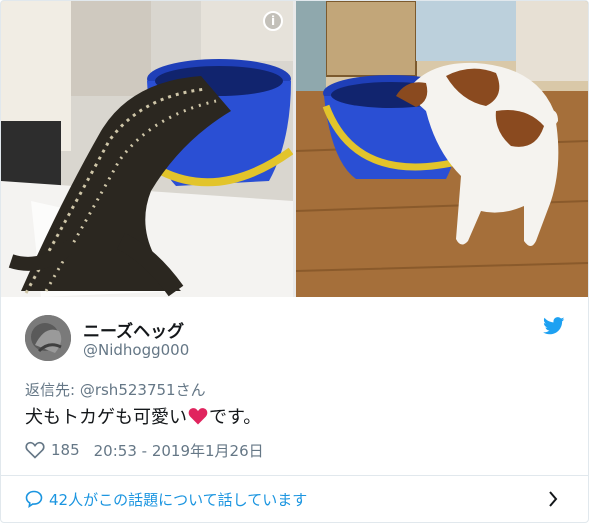 The width and height of the screenshot is (589, 523). I want to click on tweet-text: 犬もトカゲも可愛い です。, so click(143, 416).